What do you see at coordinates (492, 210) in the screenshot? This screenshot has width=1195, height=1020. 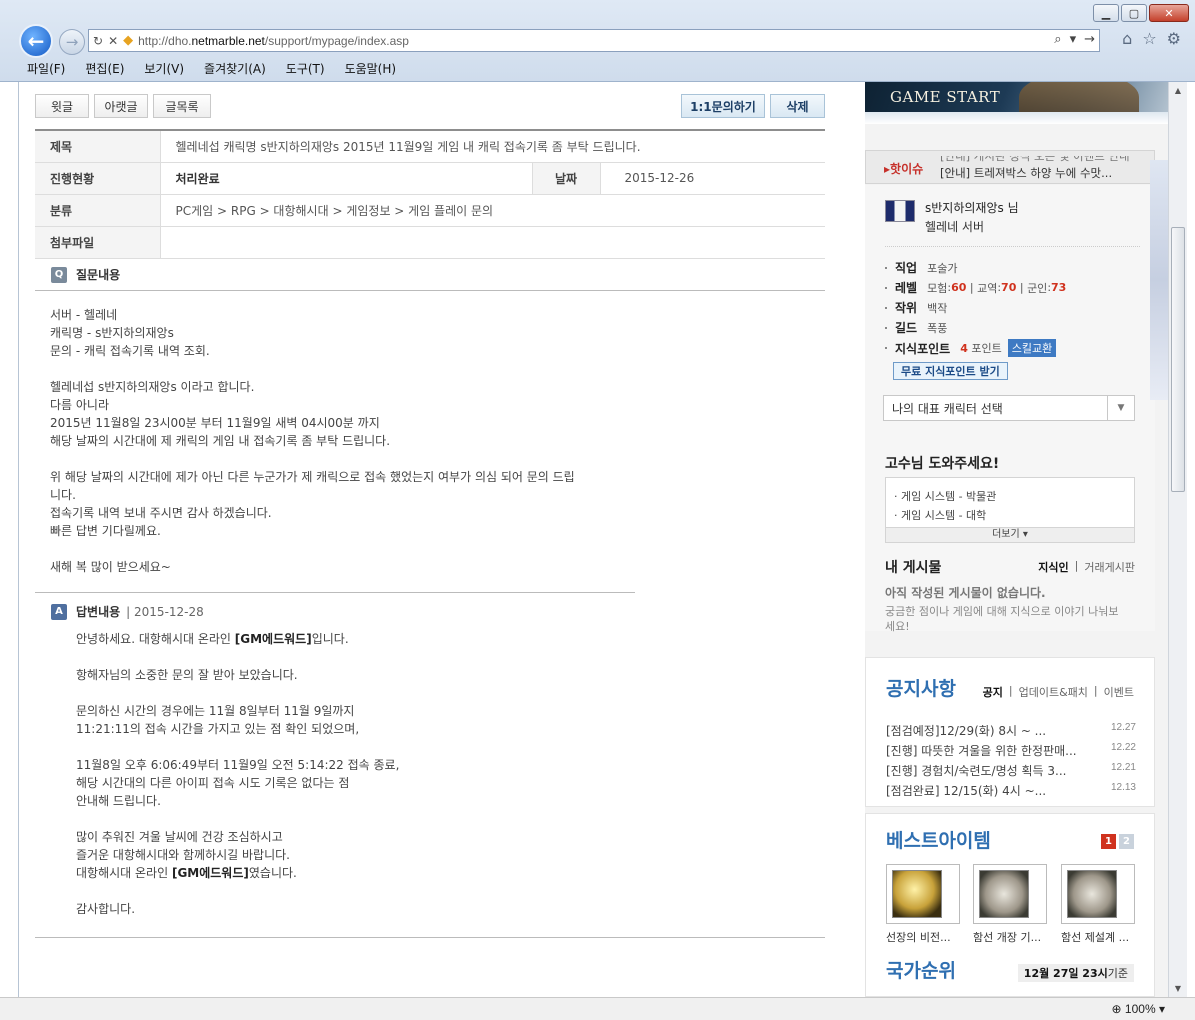 I see `category-value: PC게임 > RPG > 대항해시대 > 게임정보 > 게임 플레이 문의` at bounding box center [492, 210].